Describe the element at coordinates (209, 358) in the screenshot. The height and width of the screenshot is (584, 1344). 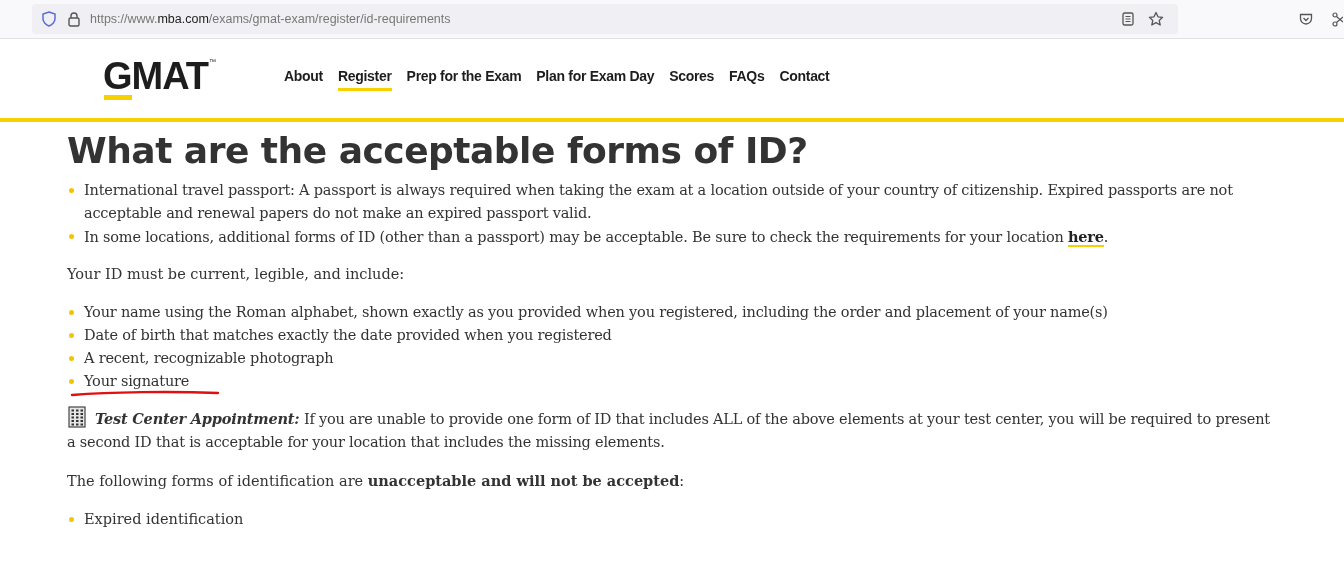
I see `list-text: A recent, recognizable photograph` at that location.